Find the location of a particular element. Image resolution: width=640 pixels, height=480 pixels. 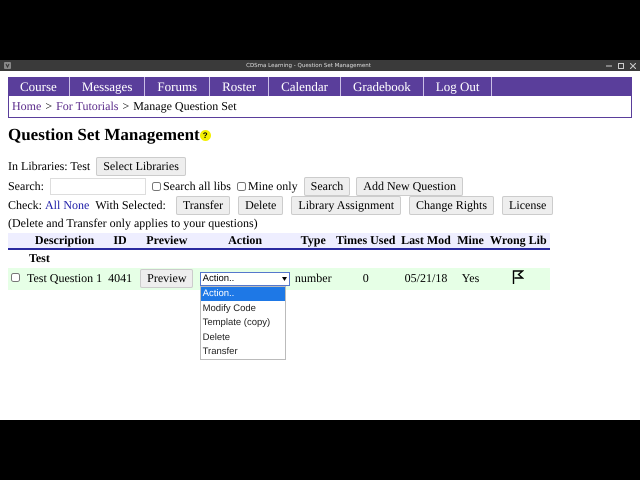

breadcrumb-link: Home is located at coordinates (27, 106).